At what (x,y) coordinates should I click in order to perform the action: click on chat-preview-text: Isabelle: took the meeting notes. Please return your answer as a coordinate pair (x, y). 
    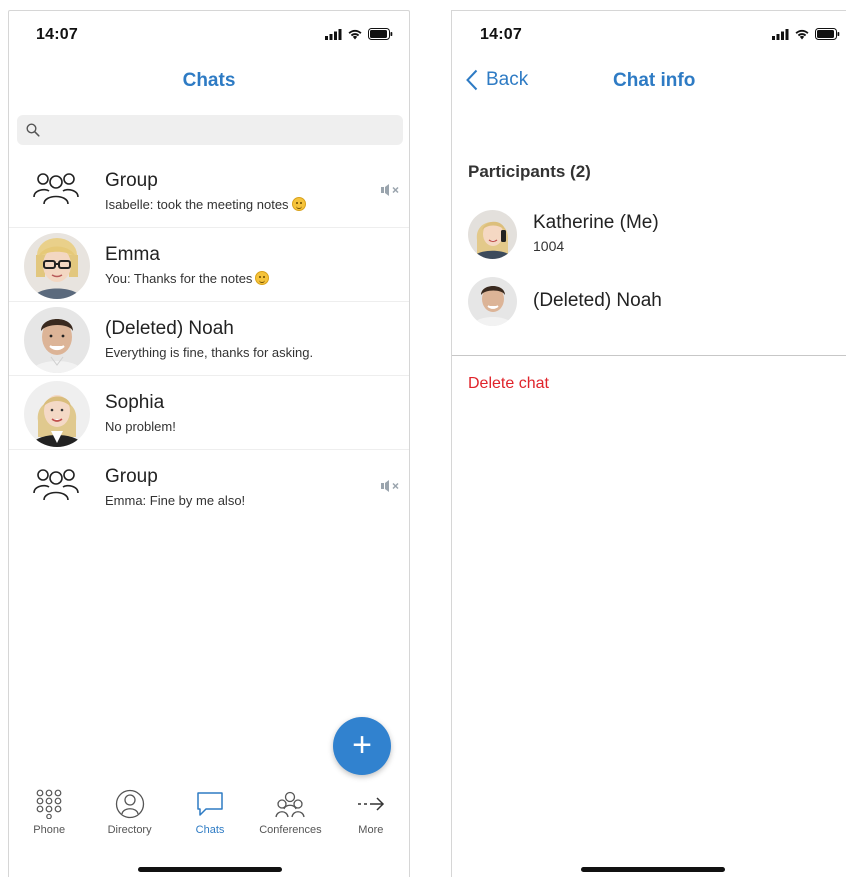
    Looking at the image, I should click on (197, 204).